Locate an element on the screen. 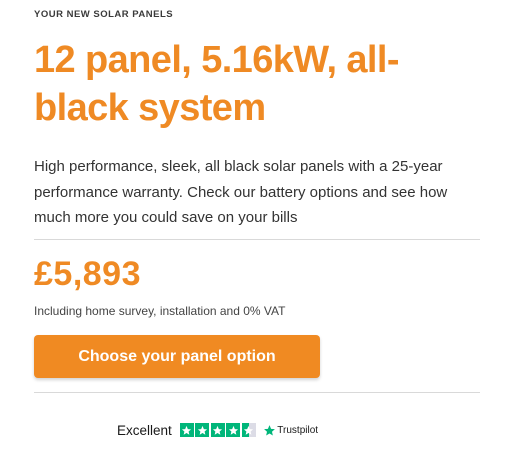 The height and width of the screenshot is (470, 506). trustpilot-logo: Trustpilot is located at coordinates (290, 430).